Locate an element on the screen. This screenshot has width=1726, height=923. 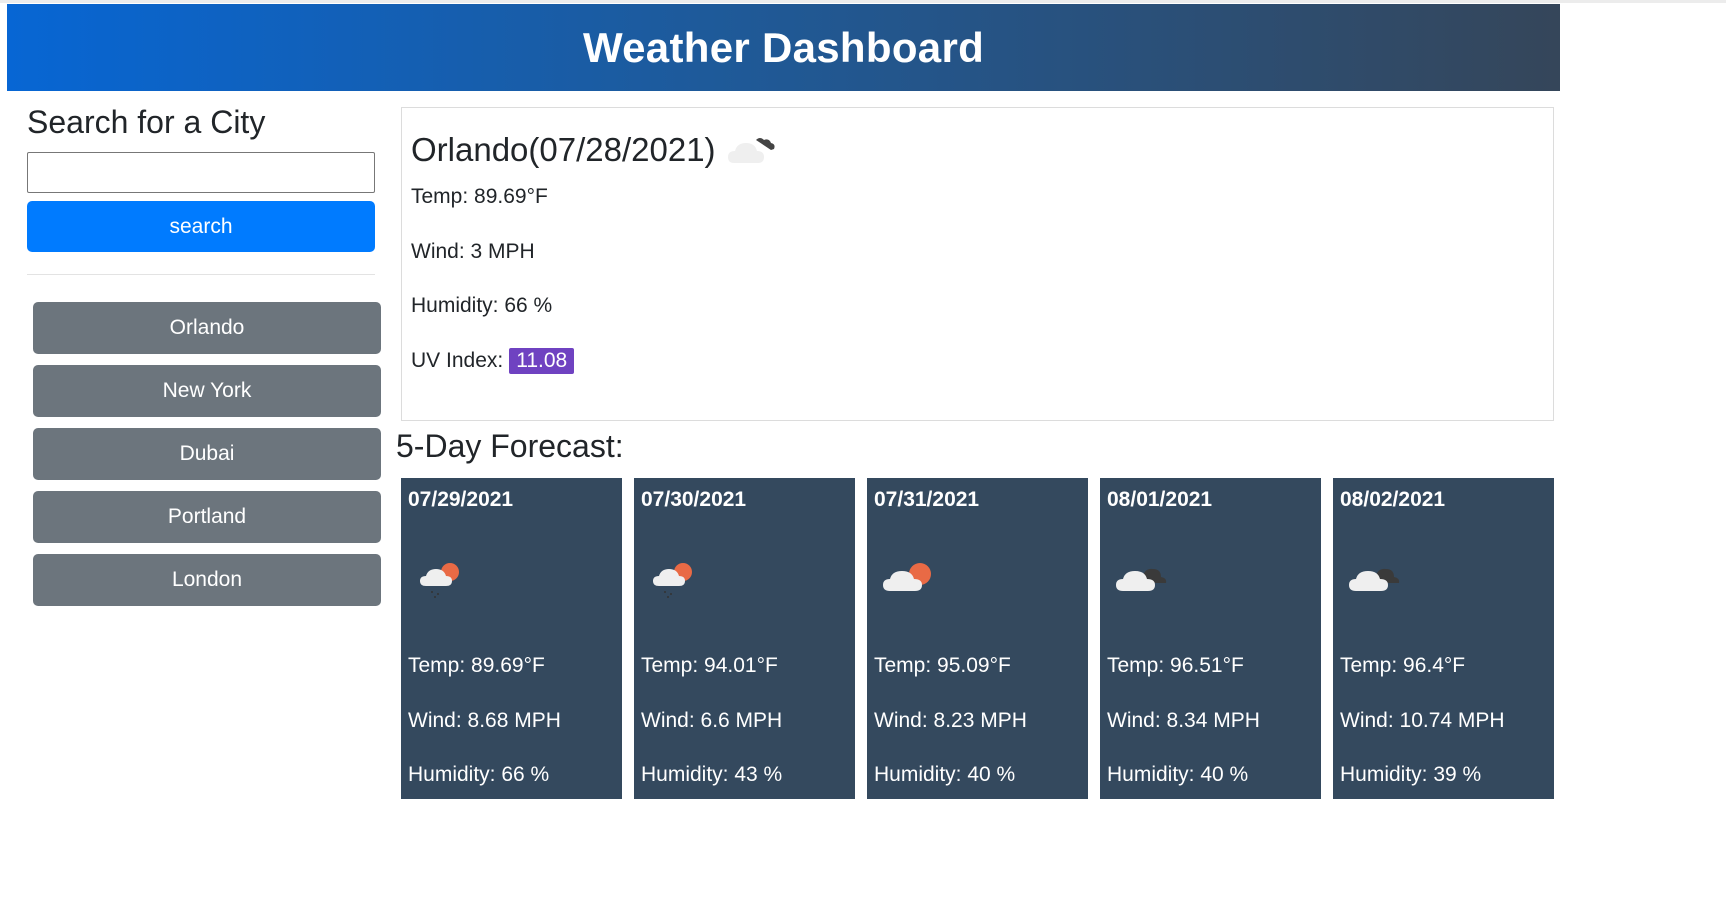
current-temp: Temp: 89.69°F is located at coordinates (479, 197).